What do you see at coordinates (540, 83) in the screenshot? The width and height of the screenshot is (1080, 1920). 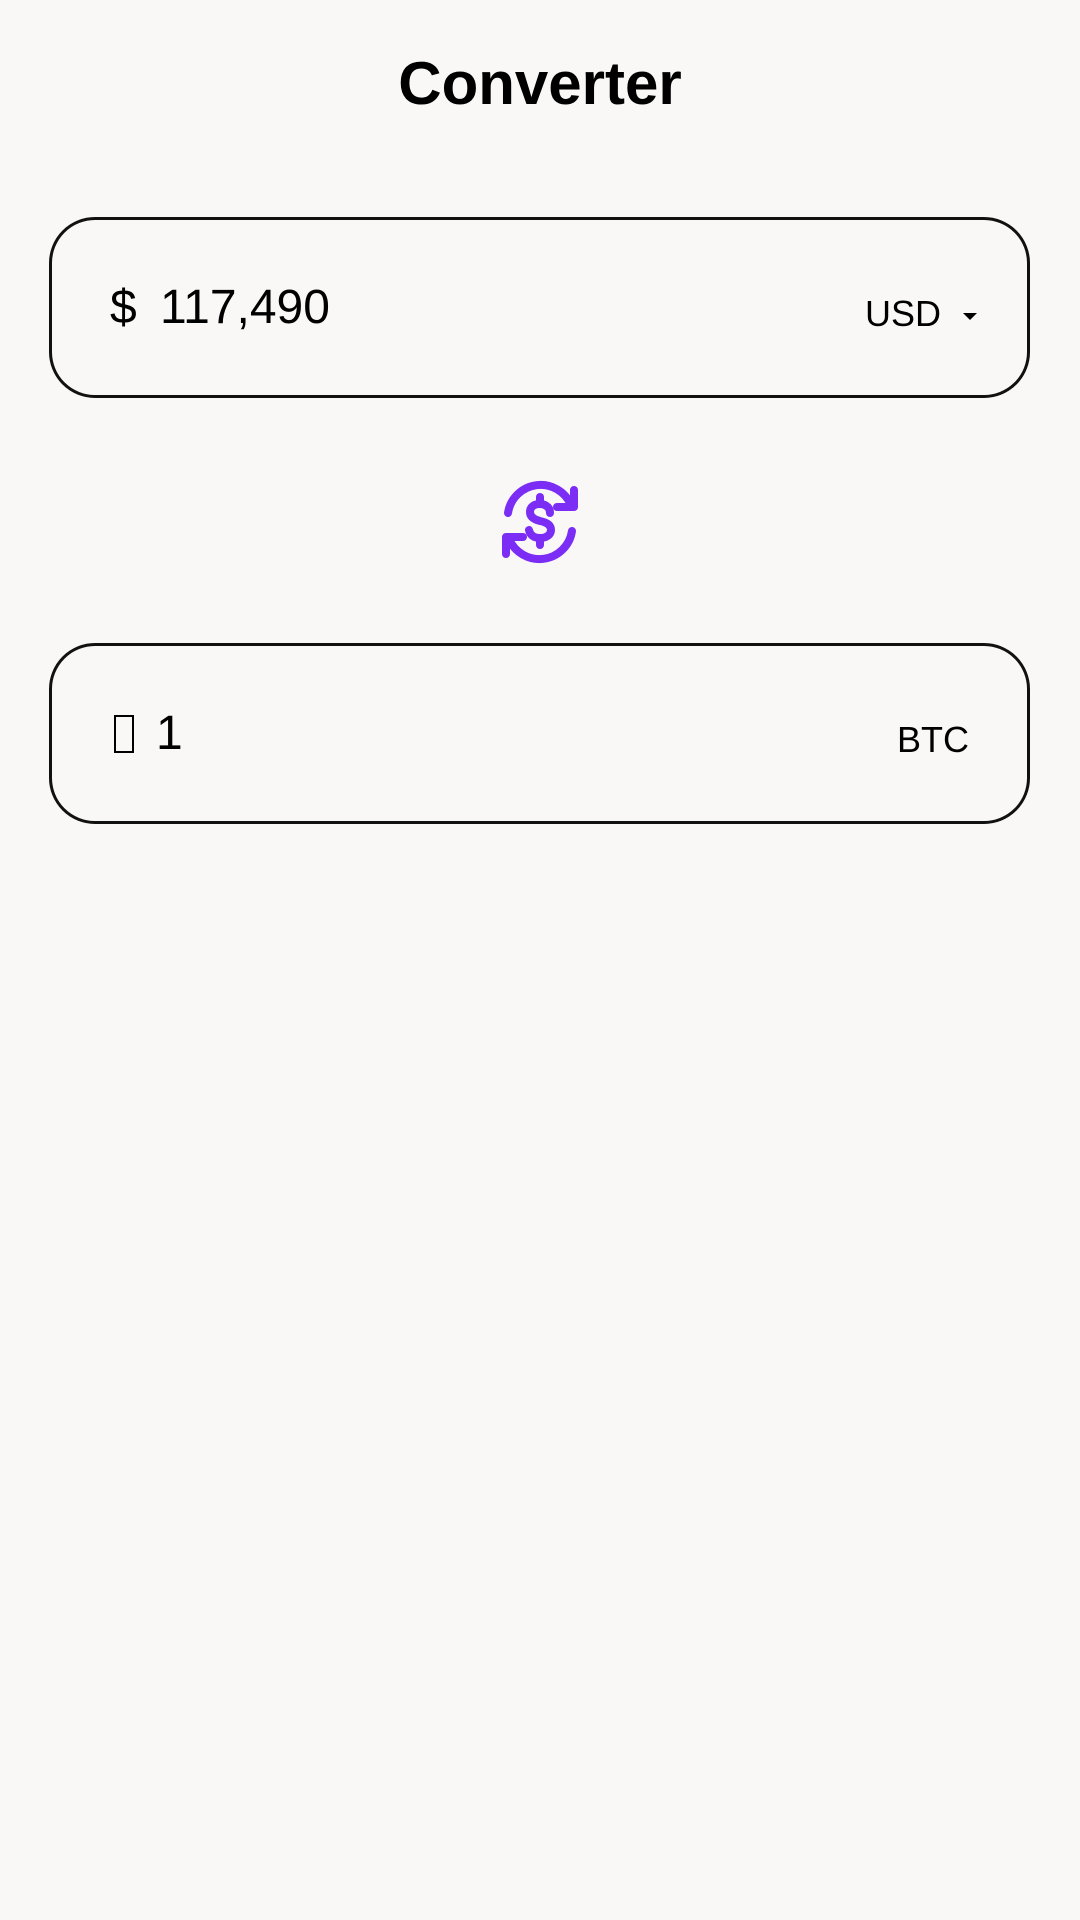 I see `page-title: Converter` at bounding box center [540, 83].